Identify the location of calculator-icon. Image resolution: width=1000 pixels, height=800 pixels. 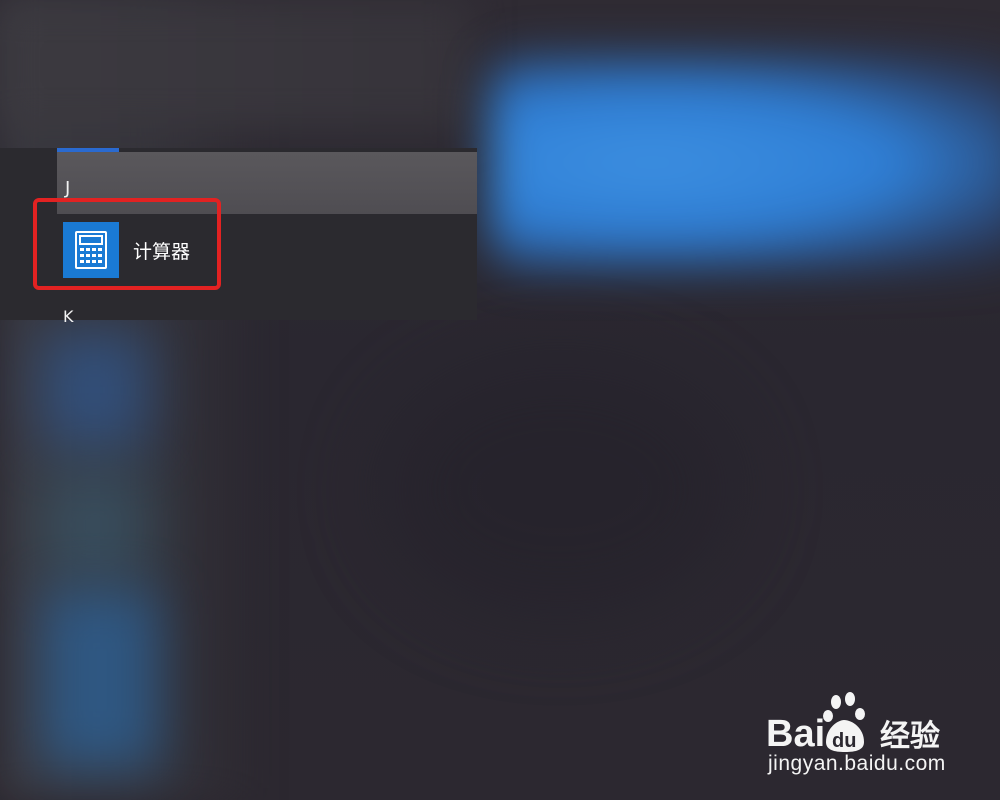
(91, 250).